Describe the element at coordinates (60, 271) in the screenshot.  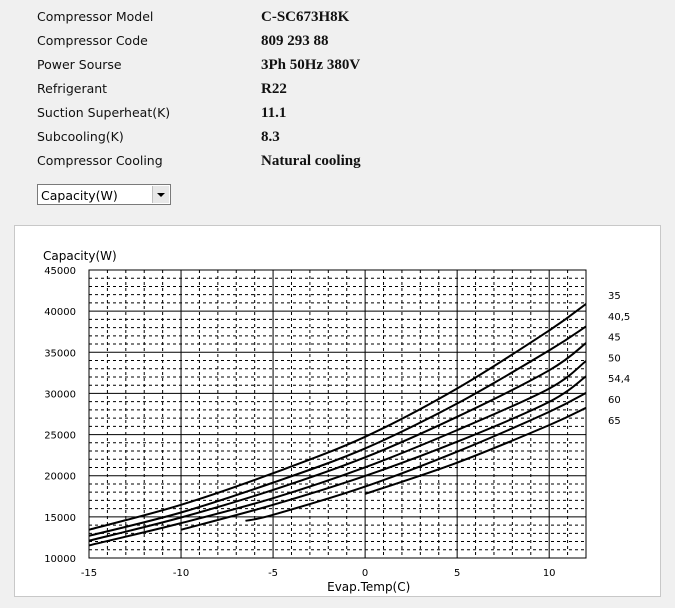
I see `y-tick-label: 45000` at that location.